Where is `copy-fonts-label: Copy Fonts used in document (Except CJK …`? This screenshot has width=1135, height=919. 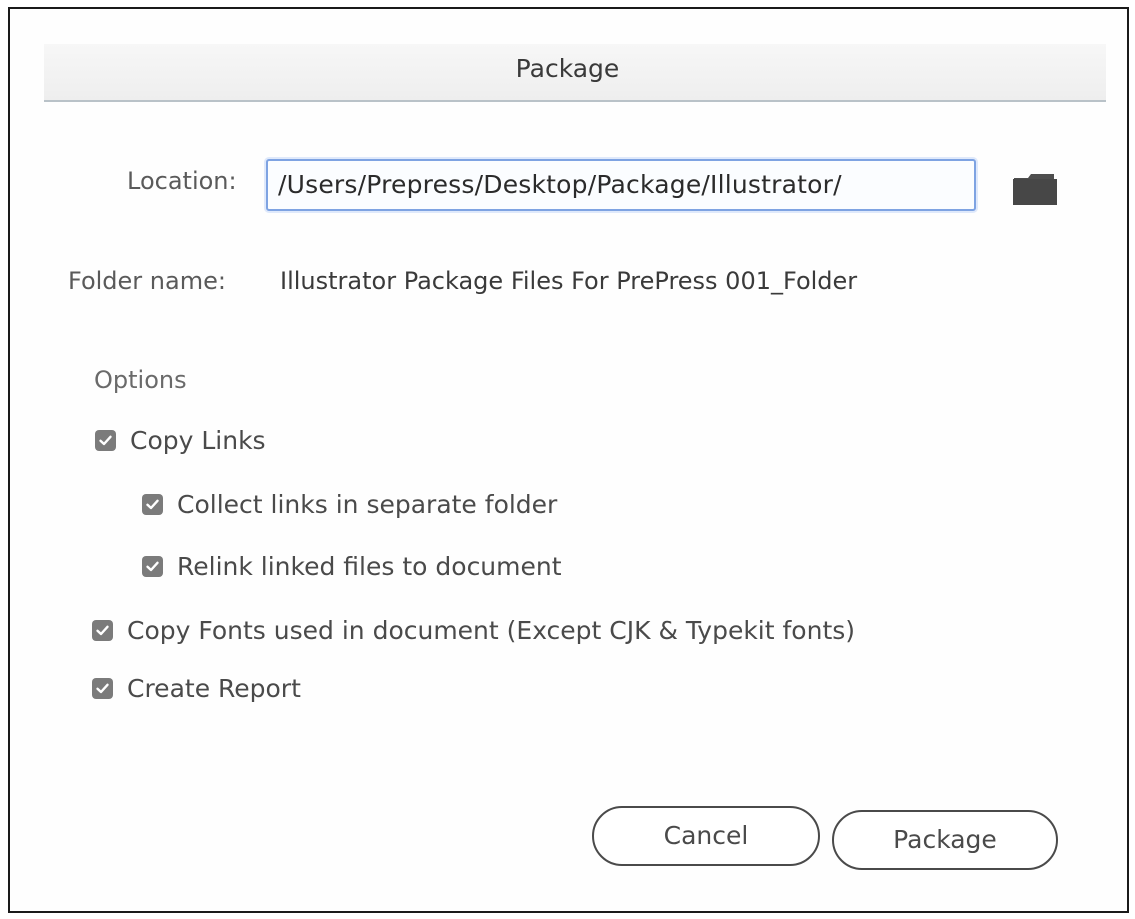 copy-fonts-label: Copy Fonts used in document (Except CJK … is located at coordinates (491, 630).